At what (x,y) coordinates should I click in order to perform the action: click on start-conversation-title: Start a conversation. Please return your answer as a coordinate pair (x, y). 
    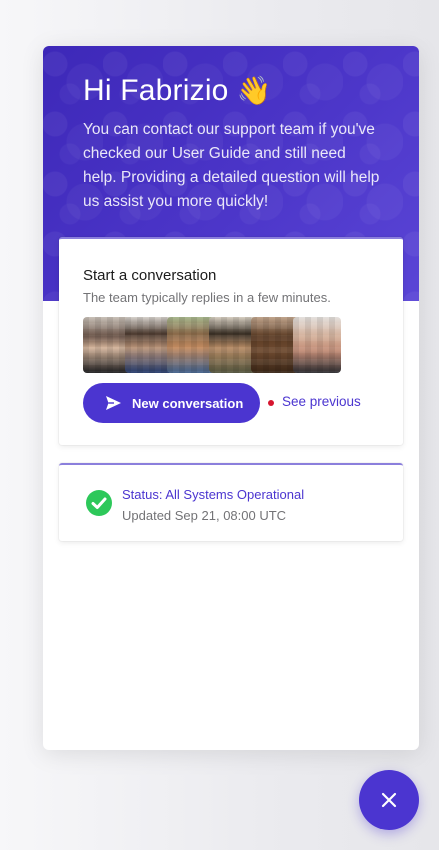
    Looking at the image, I should click on (150, 275).